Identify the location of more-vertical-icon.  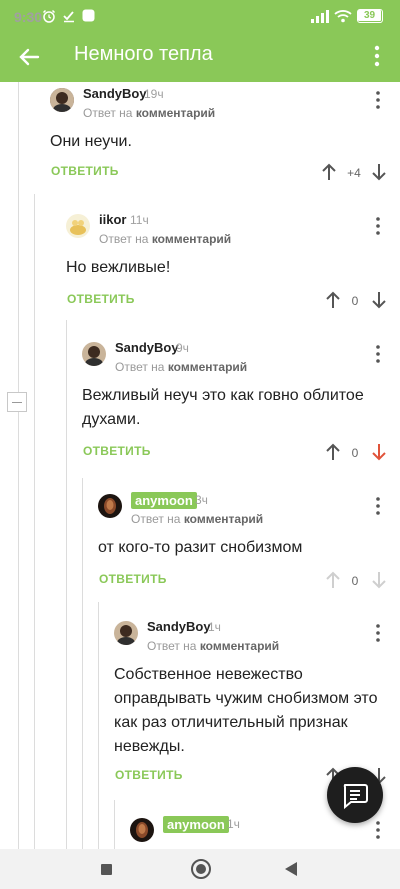
(377, 56).